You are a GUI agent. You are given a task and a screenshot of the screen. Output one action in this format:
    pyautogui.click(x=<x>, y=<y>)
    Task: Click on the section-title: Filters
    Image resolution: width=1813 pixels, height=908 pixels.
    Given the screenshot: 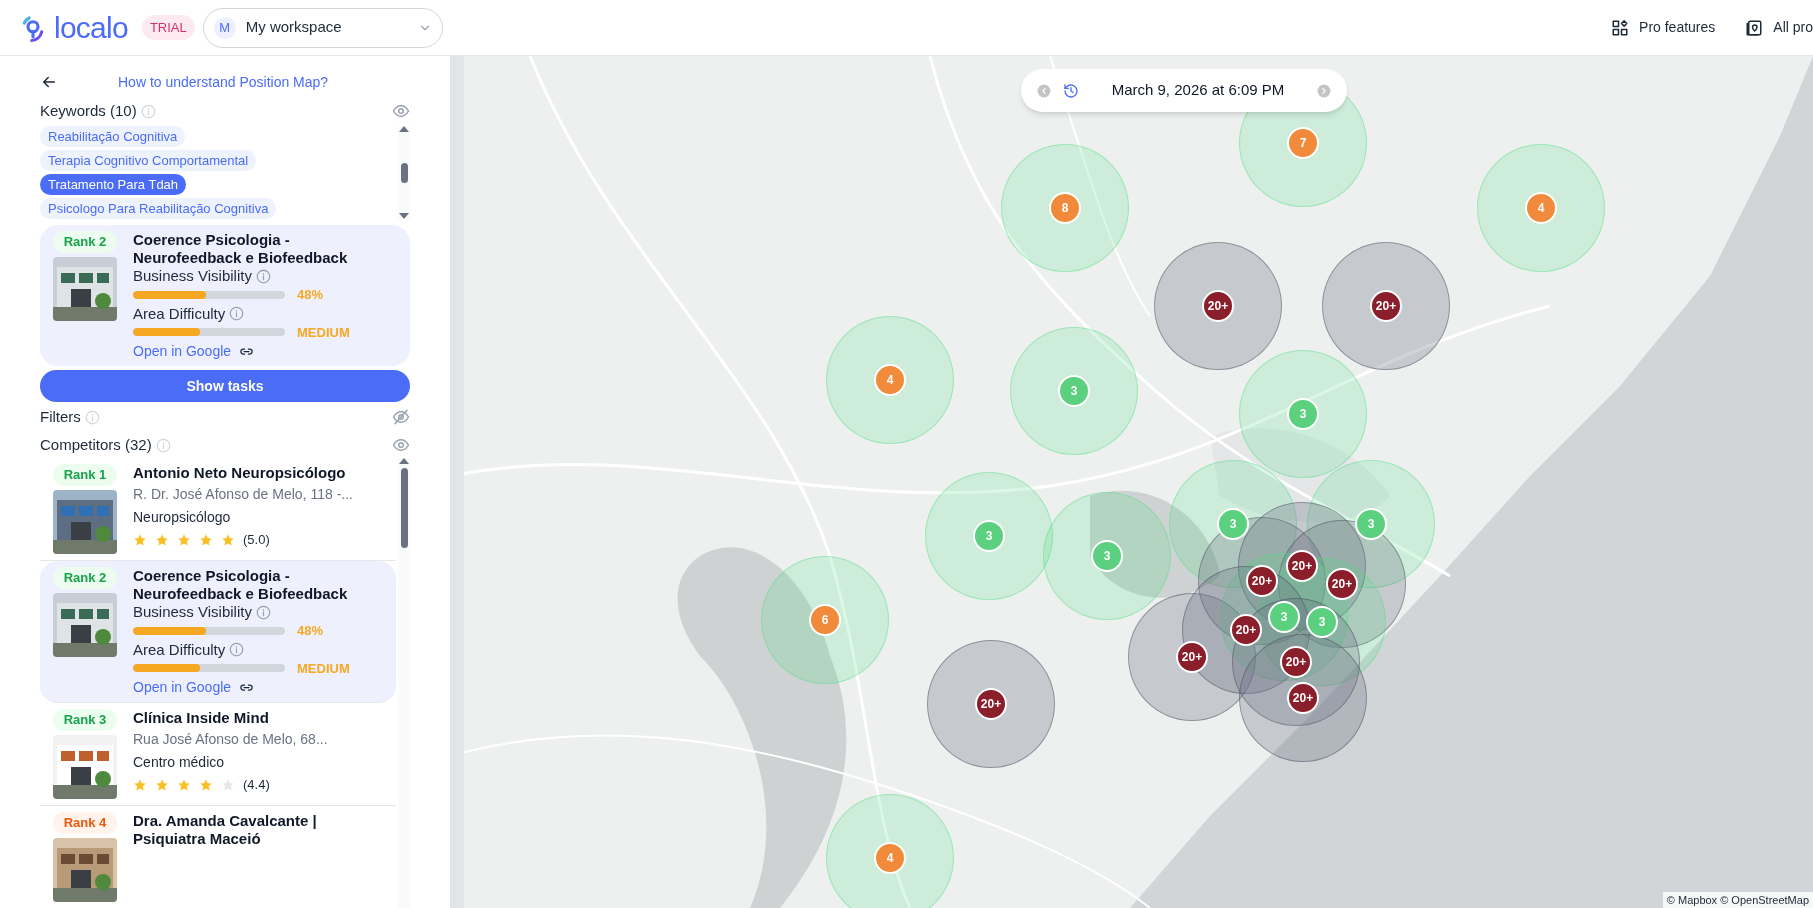 What is the action you would take?
    pyautogui.click(x=60, y=416)
    